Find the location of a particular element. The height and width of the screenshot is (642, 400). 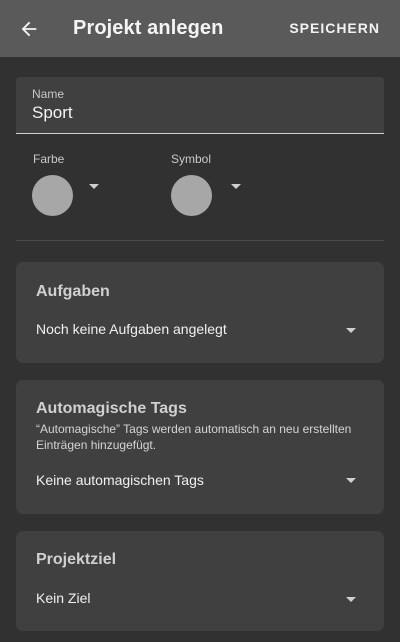

name-field: Name Sport is located at coordinates (200, 105).